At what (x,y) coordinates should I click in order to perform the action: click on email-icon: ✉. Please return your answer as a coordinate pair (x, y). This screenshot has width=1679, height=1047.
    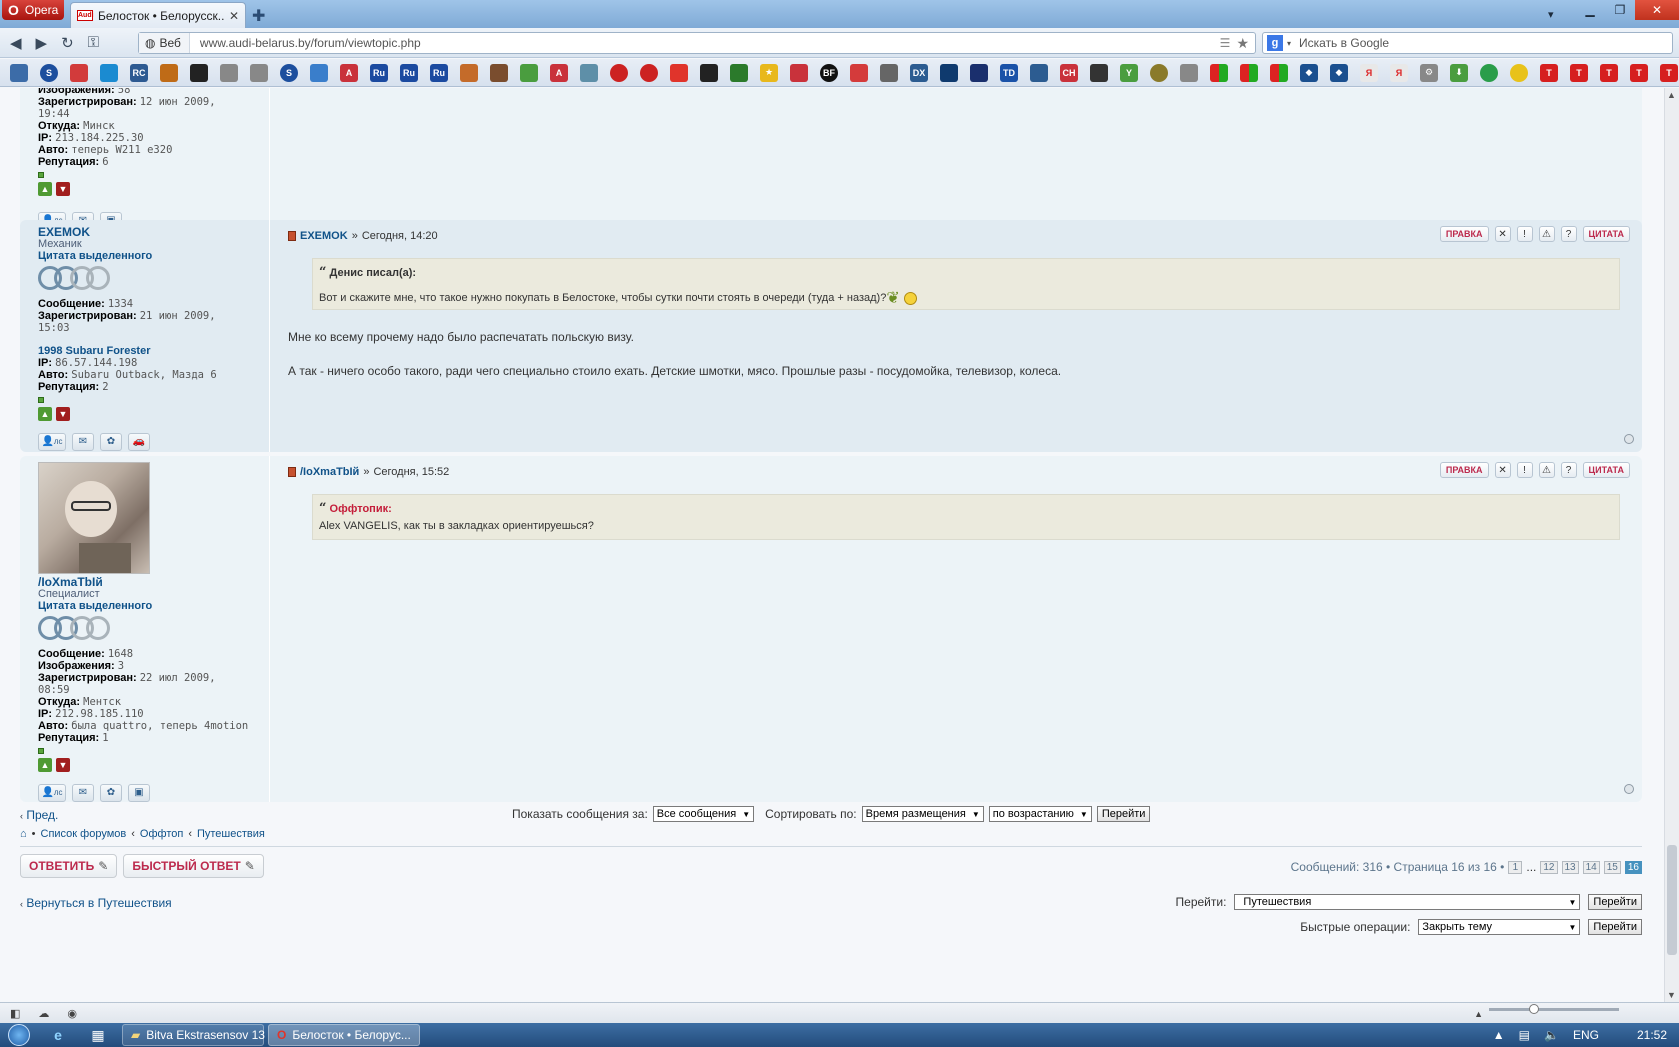
    Looking at the image, I should click on (83, 793).